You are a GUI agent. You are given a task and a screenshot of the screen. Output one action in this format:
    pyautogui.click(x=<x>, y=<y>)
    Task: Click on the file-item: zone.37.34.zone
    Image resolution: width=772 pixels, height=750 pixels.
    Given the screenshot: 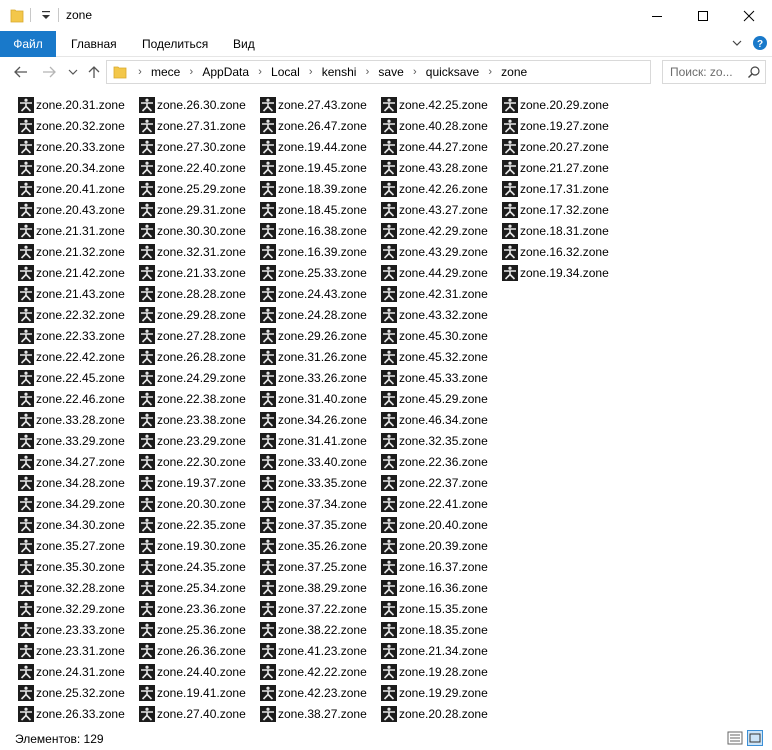 What is the action you would take?
    pyautogui.click(x=313, y=503)
    